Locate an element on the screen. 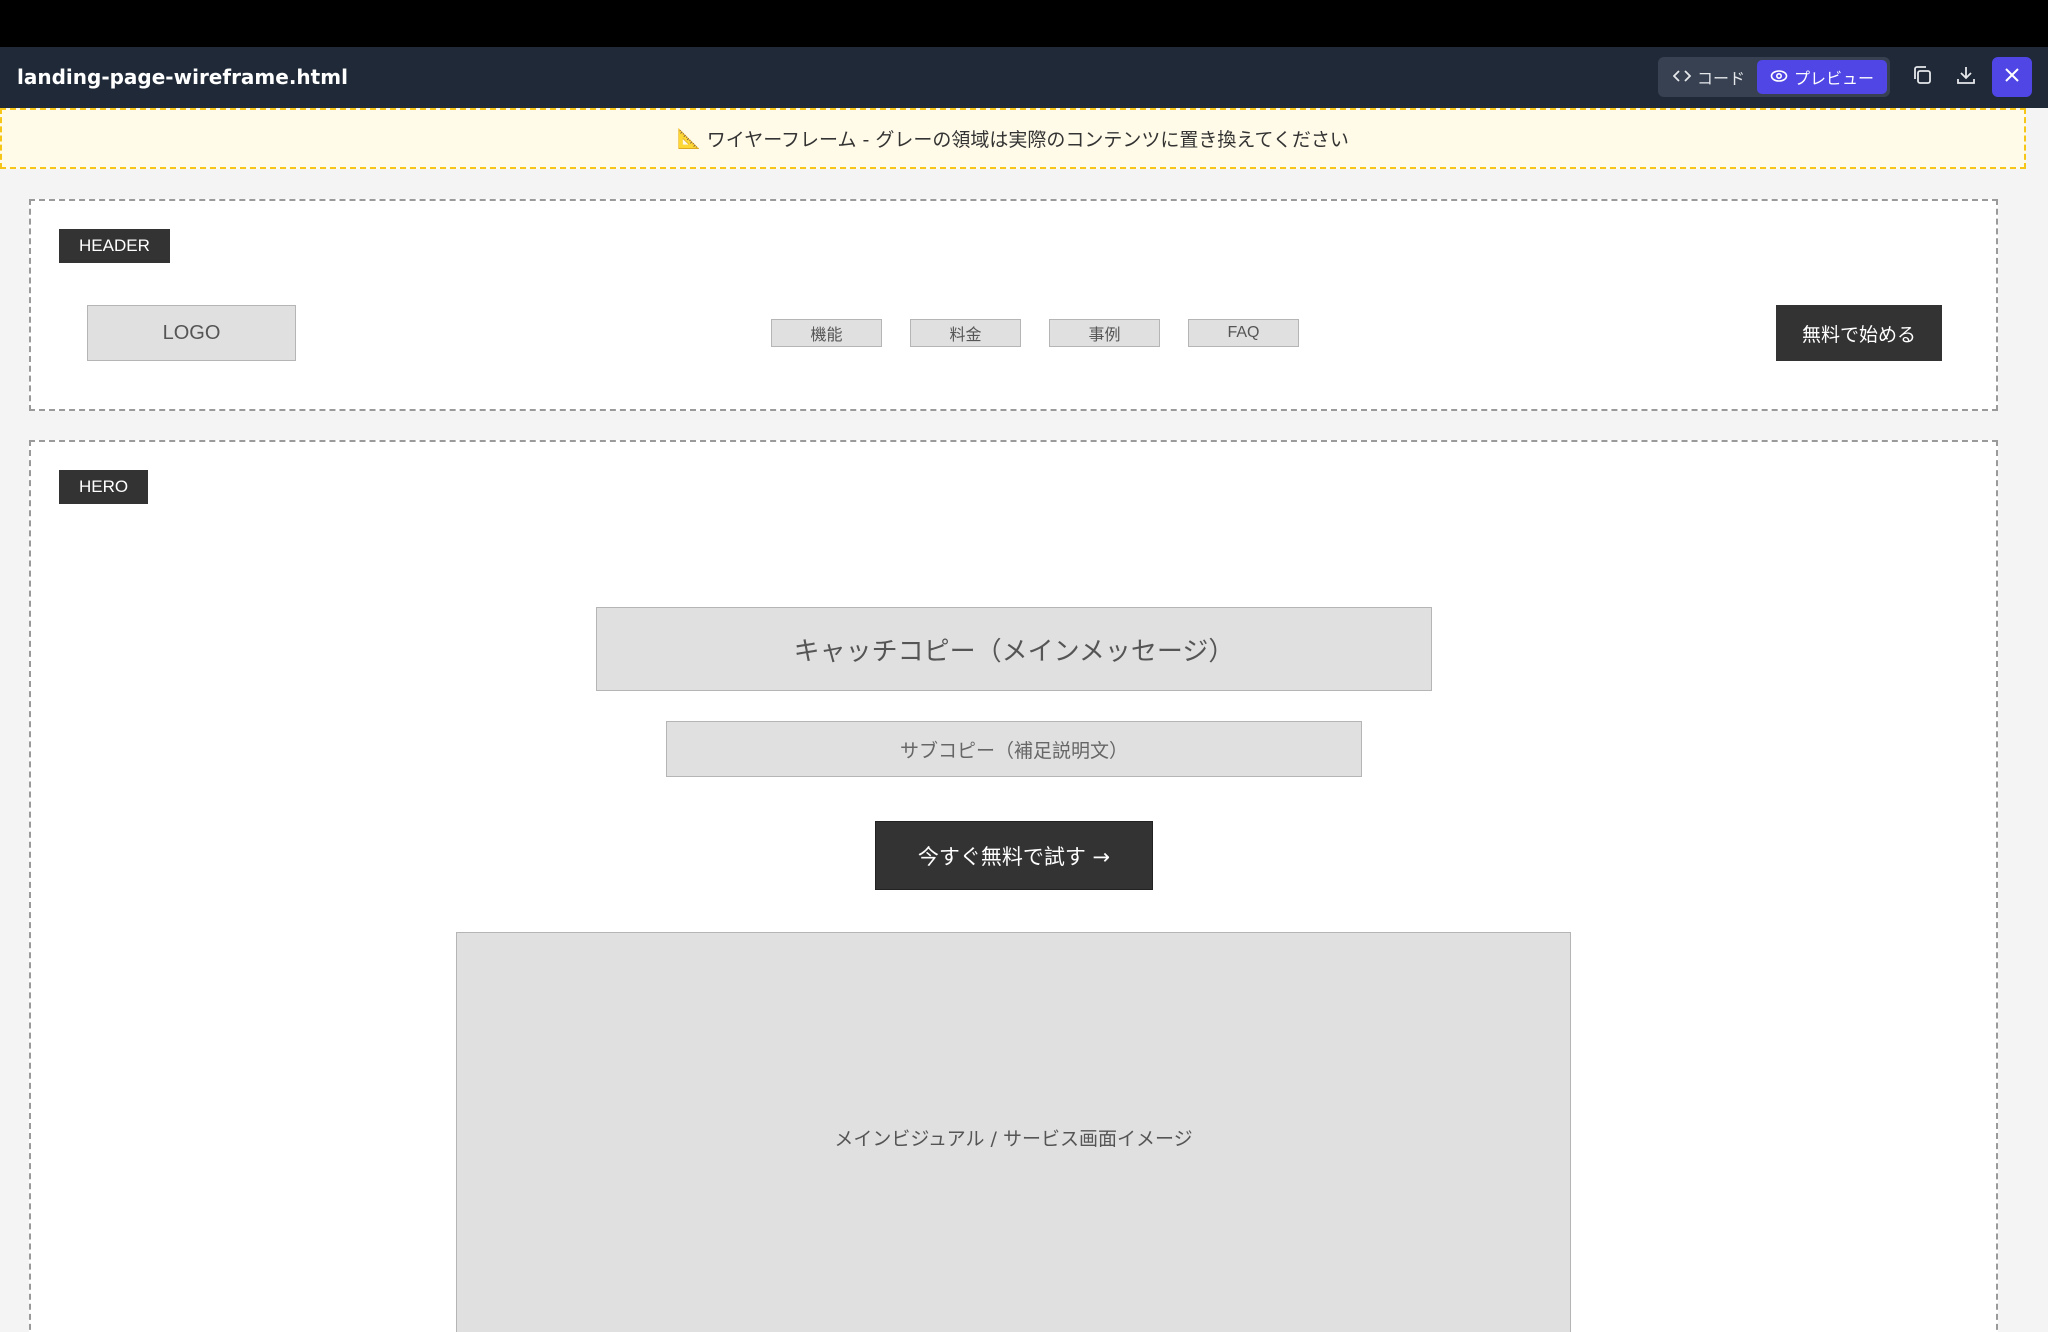  screen-top-bar is located at coordinates (1024, 23).